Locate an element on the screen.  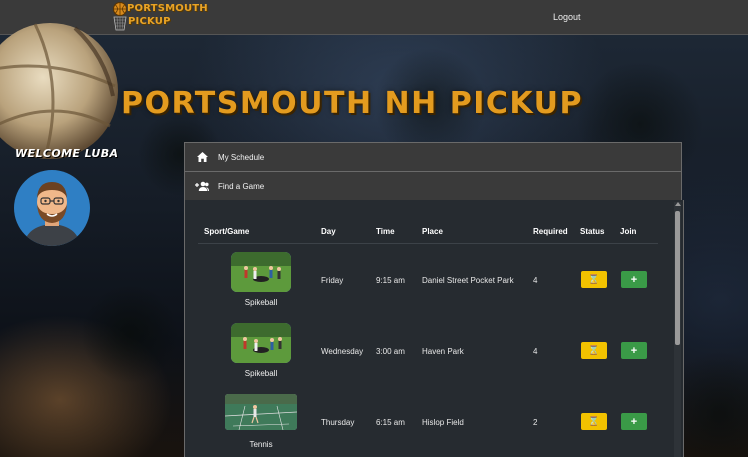
welcome-message: WELCOME LUBA is located at coordinates (67, 153).